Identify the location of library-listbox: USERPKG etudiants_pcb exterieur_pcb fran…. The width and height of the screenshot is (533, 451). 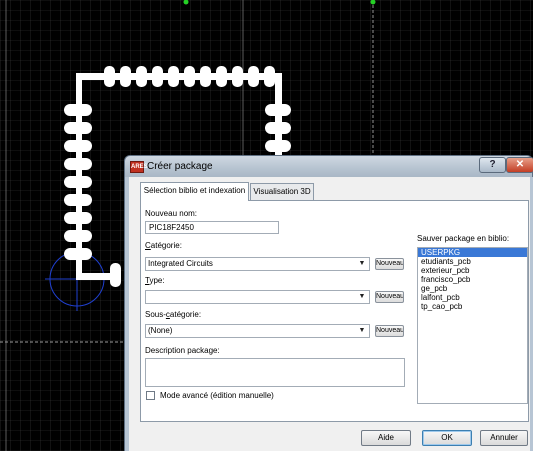
(472, 325).